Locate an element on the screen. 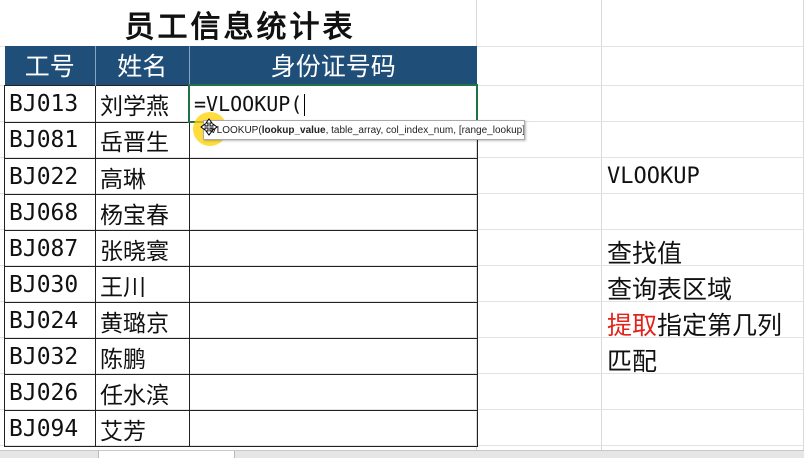 Image resolution: width=804 pixels, height=458 pixels. table-row: BJ022 高琳 is located at coordinates (241, 176).